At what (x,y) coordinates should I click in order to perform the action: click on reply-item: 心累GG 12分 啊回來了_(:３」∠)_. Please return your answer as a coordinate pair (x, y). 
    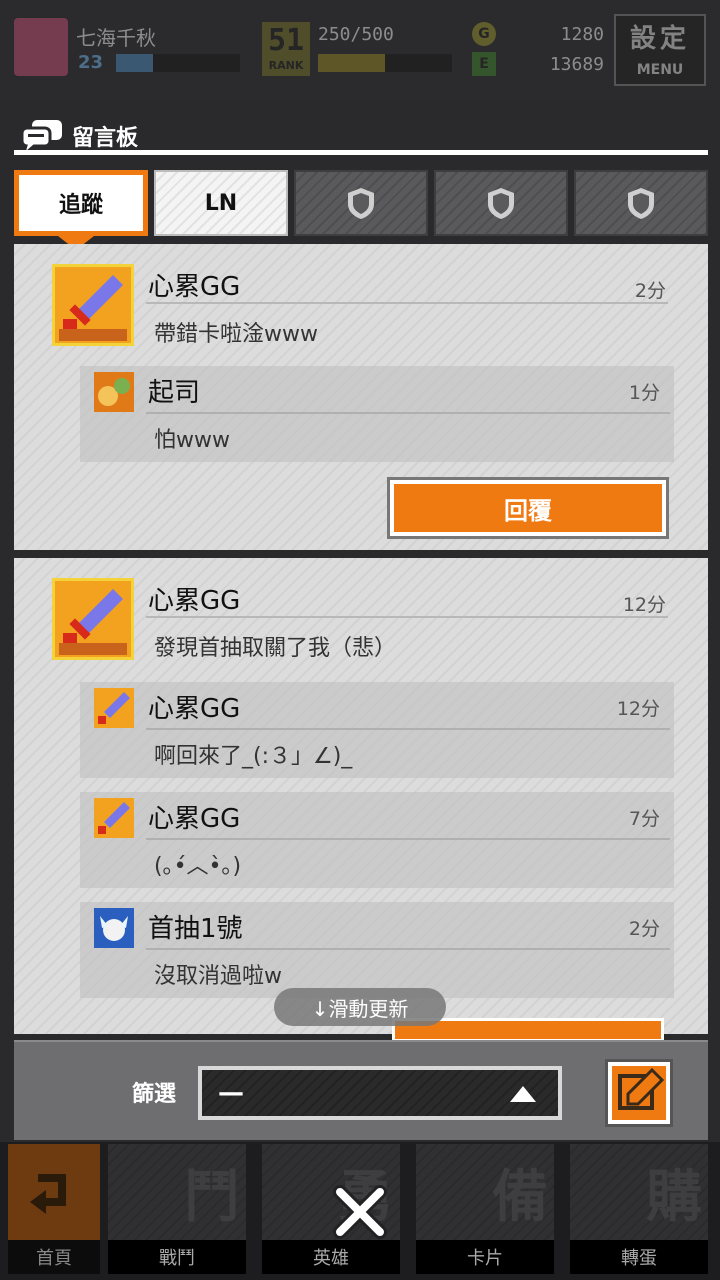
    Looking at the image, I should click on (377, 730).